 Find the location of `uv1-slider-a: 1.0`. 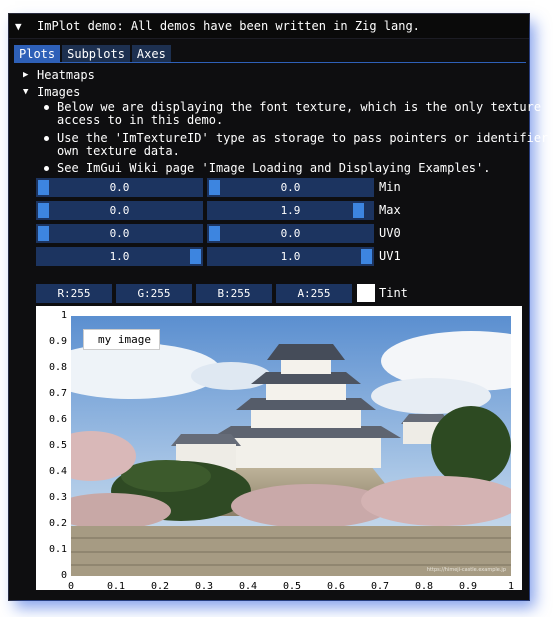

uv1-slider-a: 1.0 is located at coordinates (119, 256).